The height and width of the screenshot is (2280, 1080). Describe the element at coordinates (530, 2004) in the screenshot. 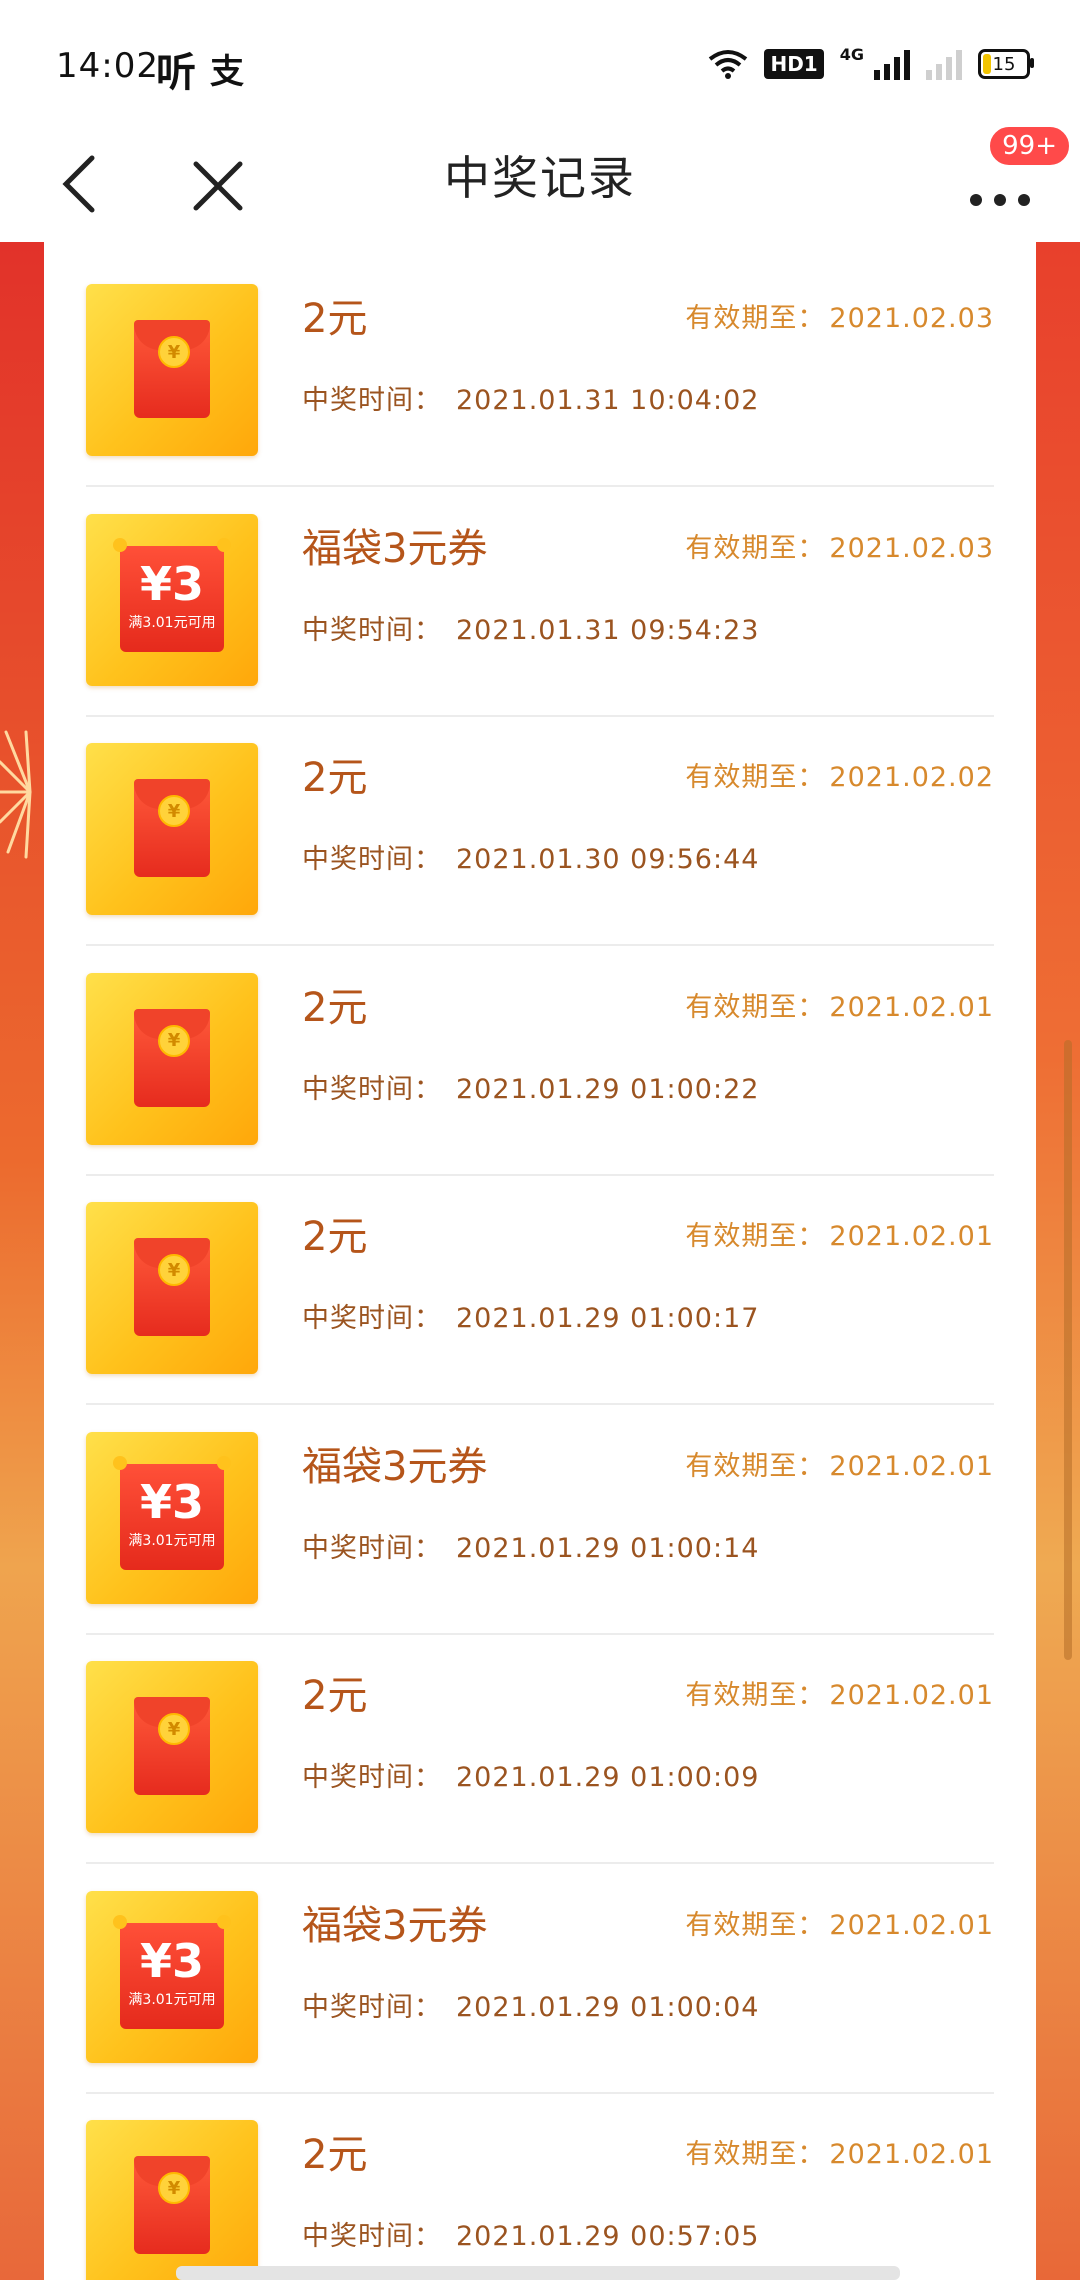

I see `win-time: 中奖时间： 2021.01.29 01:00:04` at that location.